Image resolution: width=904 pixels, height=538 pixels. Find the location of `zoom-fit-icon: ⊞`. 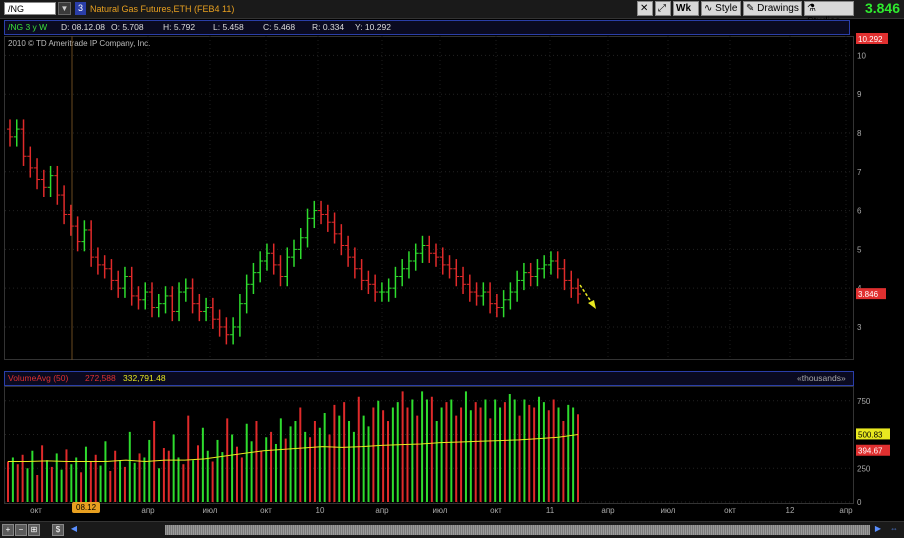

zoom-fit-icon: ⊞ is located at coordinates (34, 530).